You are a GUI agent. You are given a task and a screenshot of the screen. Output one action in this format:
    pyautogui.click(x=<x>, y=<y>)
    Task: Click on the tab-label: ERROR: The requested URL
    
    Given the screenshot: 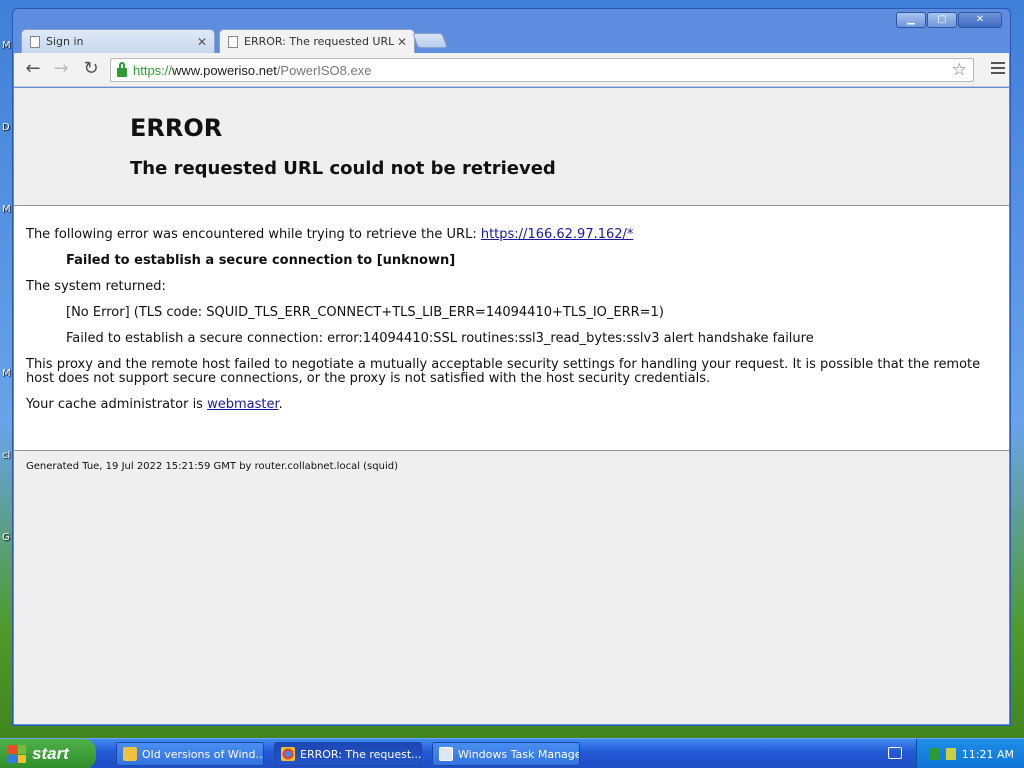 What is the action you would take?
    pyautogui.click(x=319, y=41)
    